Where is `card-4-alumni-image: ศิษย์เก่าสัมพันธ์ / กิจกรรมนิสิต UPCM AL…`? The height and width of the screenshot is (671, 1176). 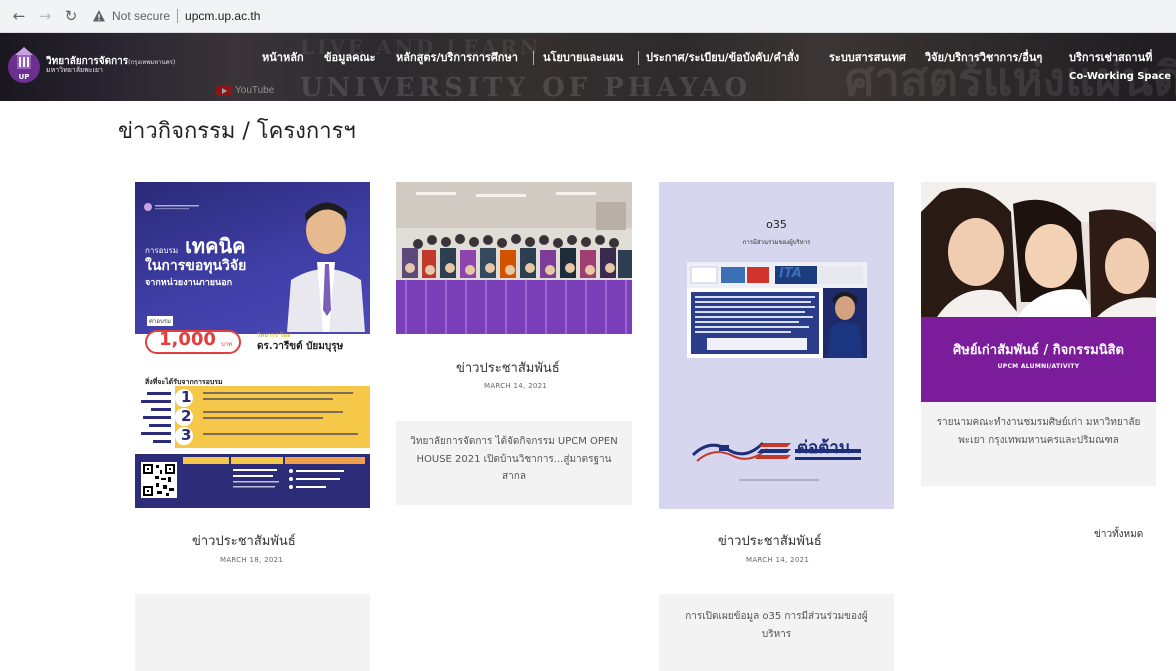 card-4-alumni-image: ศิษย์เก่าสัมพันธ์ / กิจกรรมนิสิต UPCM AL… is located at coordinates (1038, 292).